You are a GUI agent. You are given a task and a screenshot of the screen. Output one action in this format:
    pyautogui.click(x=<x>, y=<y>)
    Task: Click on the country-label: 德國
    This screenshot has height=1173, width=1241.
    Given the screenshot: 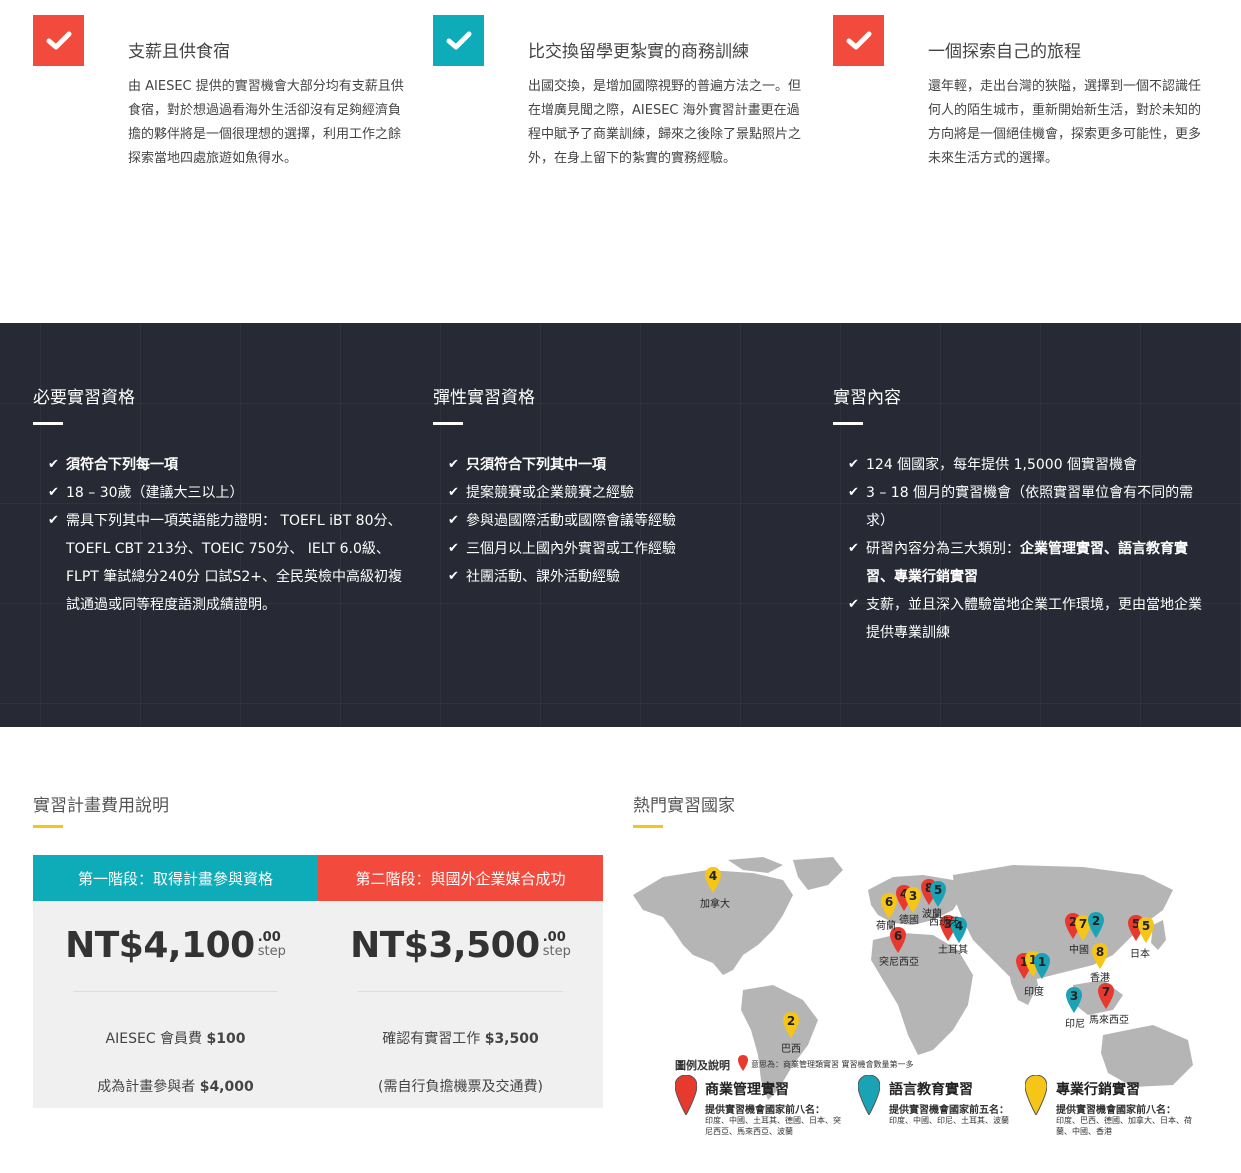 What is the action you would take?
    pyautogui.click(x=909, y=920)
    